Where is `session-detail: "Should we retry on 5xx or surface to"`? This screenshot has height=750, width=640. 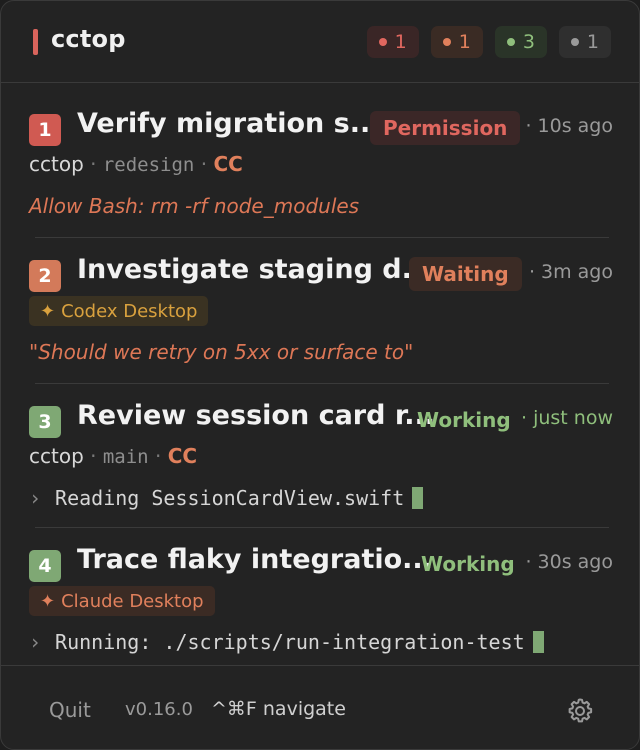 session-detail: "Should we retry on 5xx or surface to" is located at coordinates (221, 352).